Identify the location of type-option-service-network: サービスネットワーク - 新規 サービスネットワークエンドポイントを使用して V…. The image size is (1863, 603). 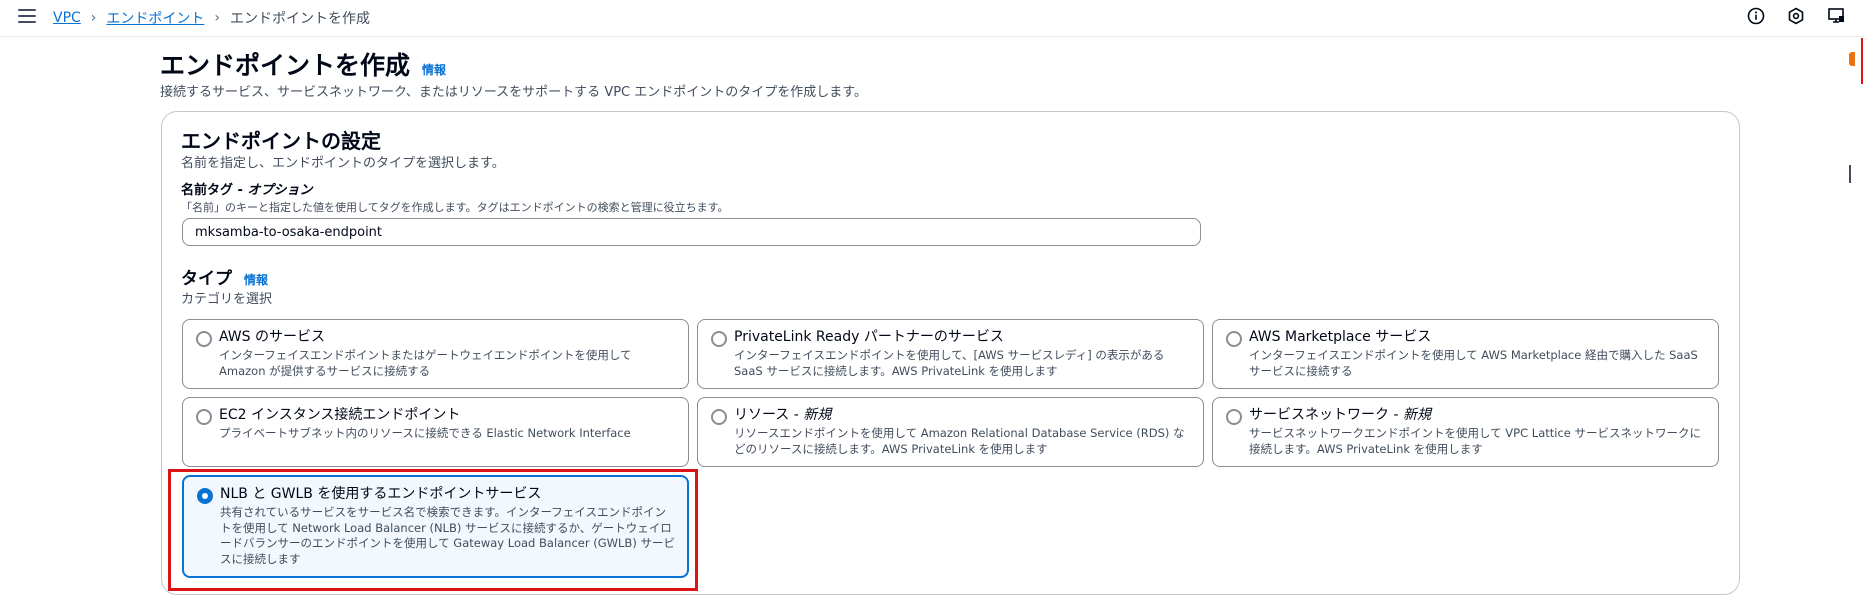
(1465, 432).